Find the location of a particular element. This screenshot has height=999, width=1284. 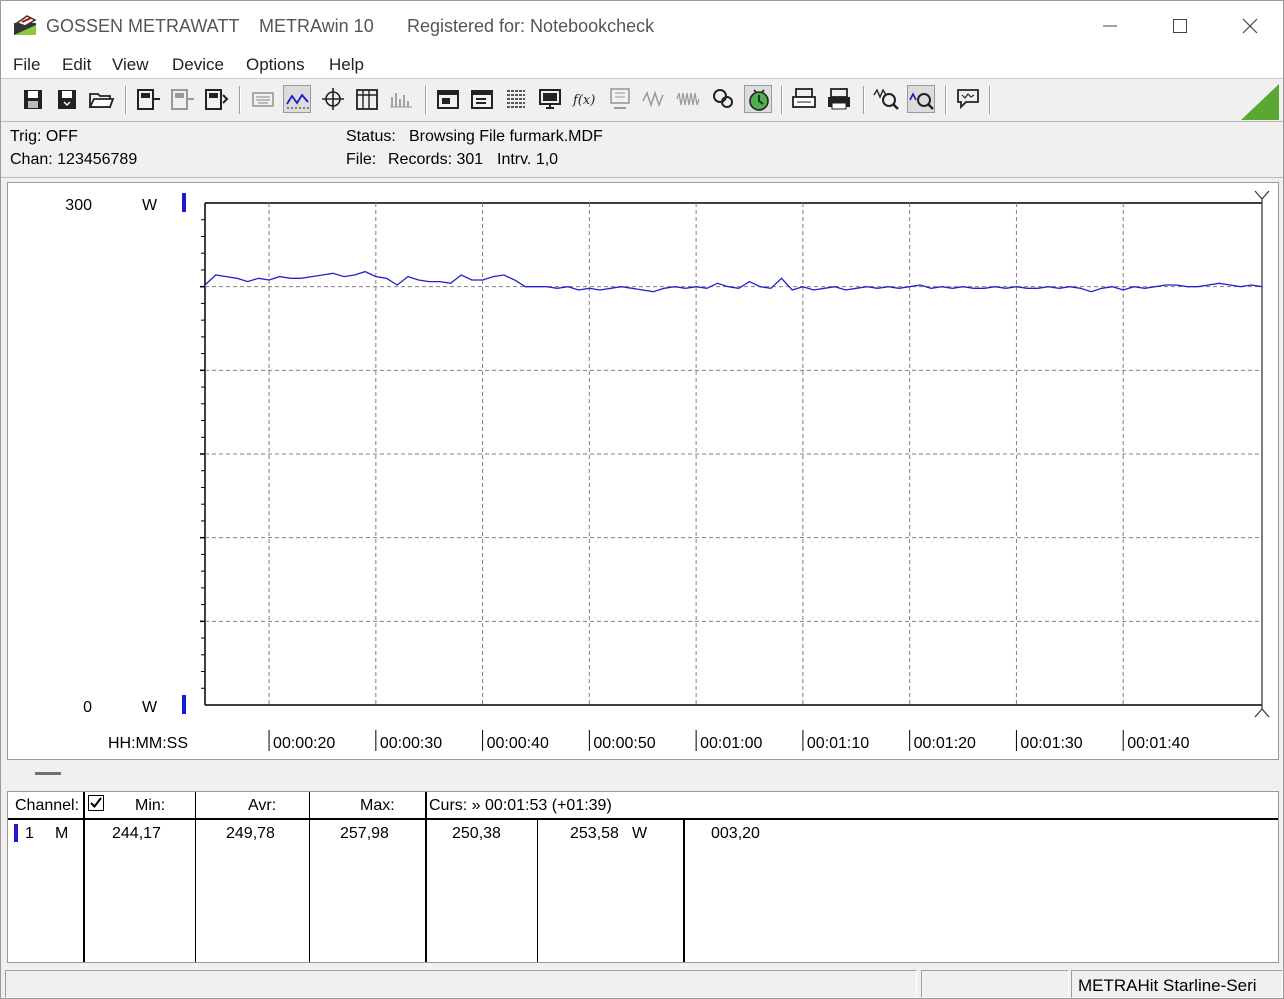

menu-device: Device is located at coordinates (198, 65).